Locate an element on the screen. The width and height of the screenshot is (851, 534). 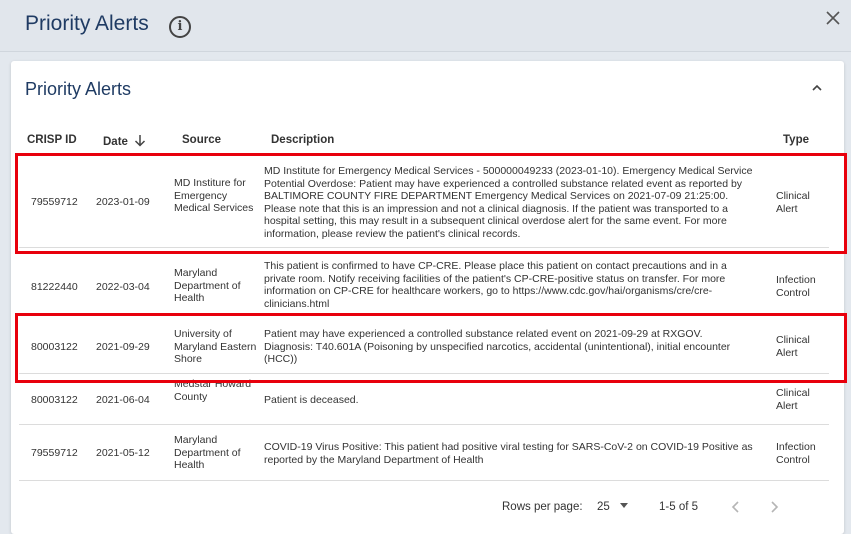
caret-down-icon is located at coordinates (623, 505).